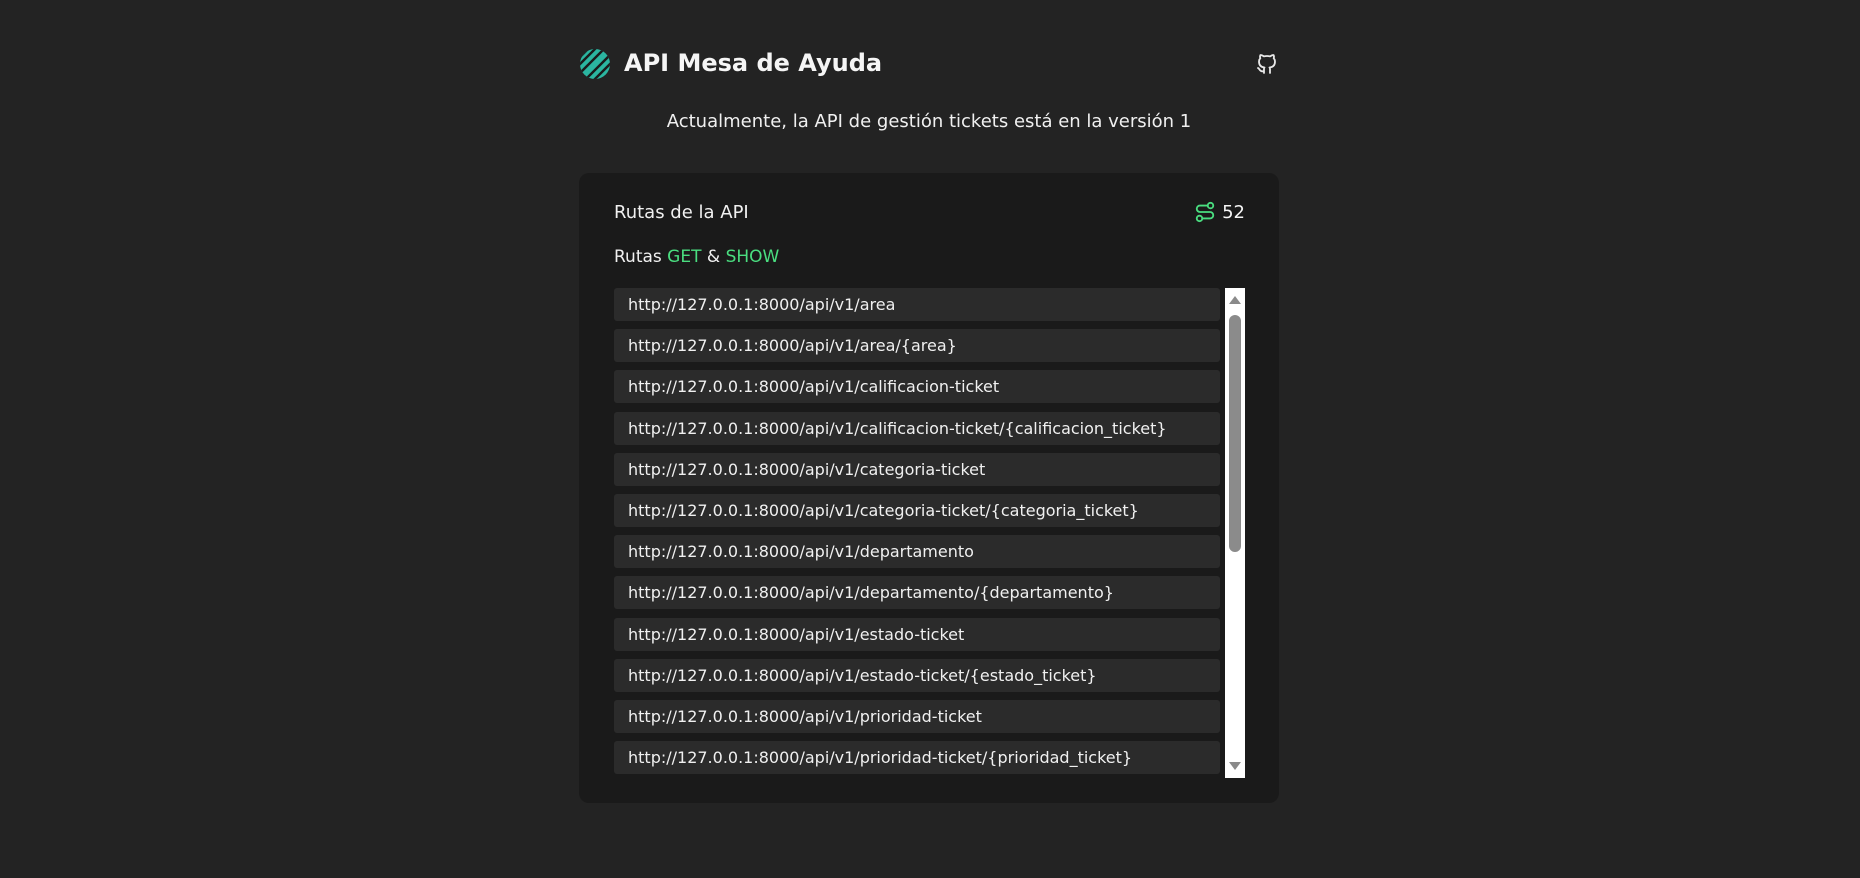 This screenshot has height=878, width=1860. What do you see at coordinates (917, 346) in the screenshot?
I see `route-item: http://127.0.0.1:8000/api/v1/area/{area}` at bounding box center [917, 346].